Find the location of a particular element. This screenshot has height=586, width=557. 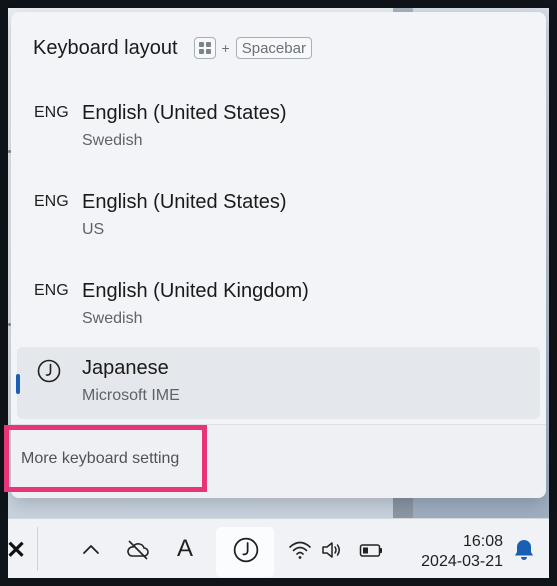

taskbar-divider is located at coordinates (37, 549).